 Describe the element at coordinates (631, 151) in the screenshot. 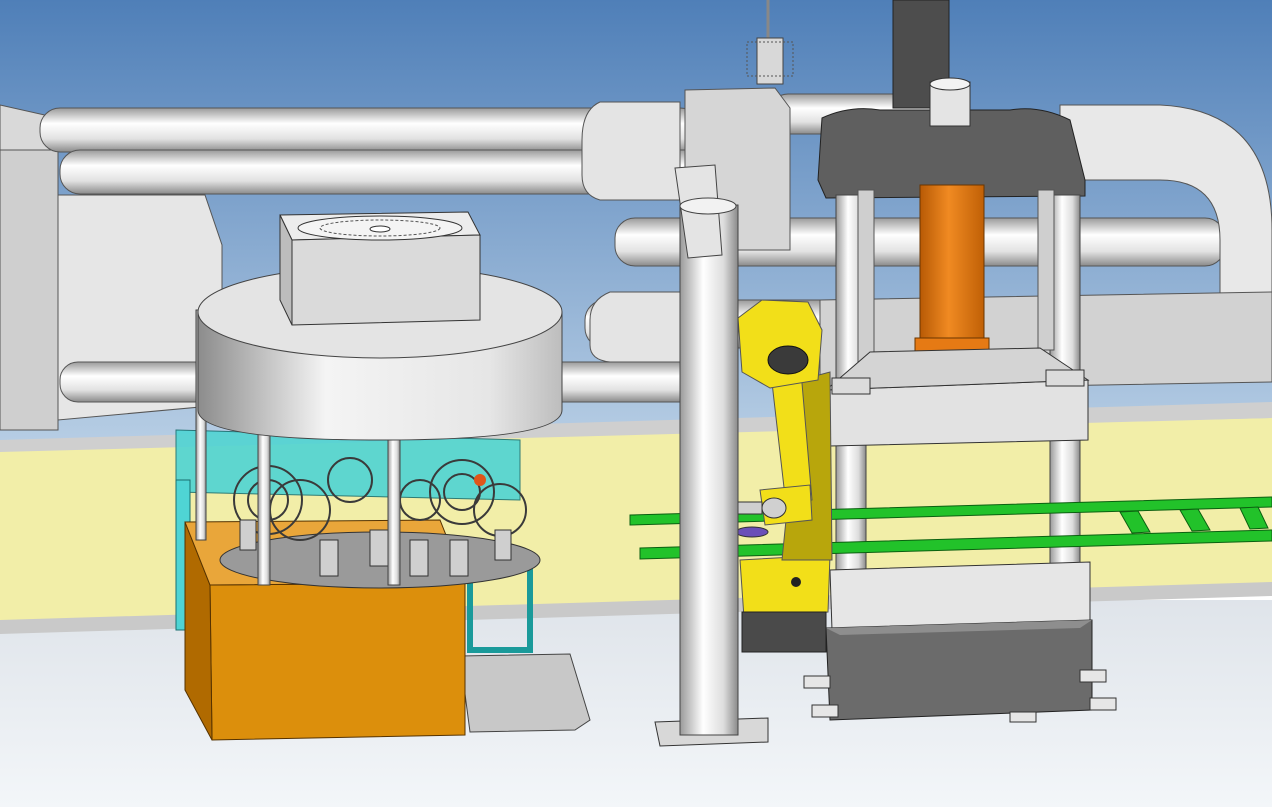

I see `pipe-elbow-left` at that location.